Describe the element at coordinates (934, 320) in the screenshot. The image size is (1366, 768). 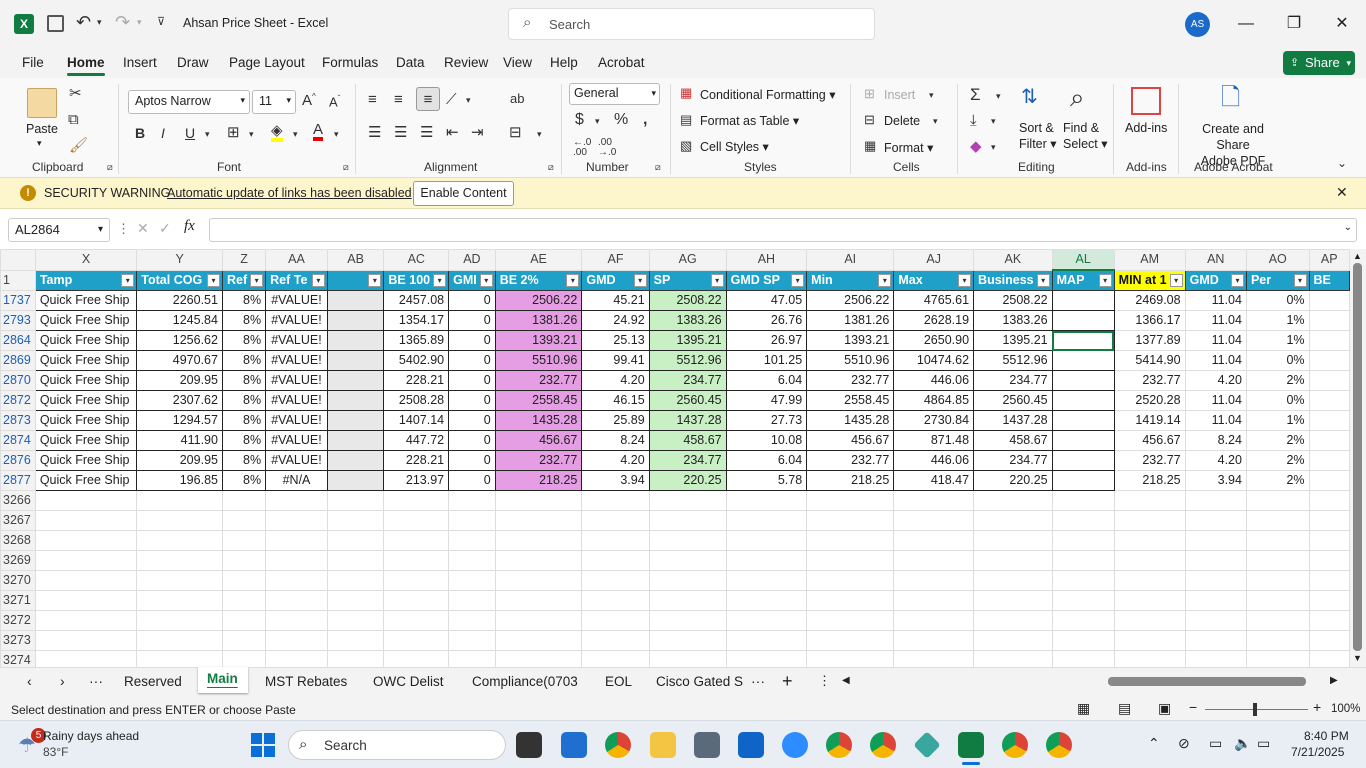
I see `cell: 2628.19` at that location.